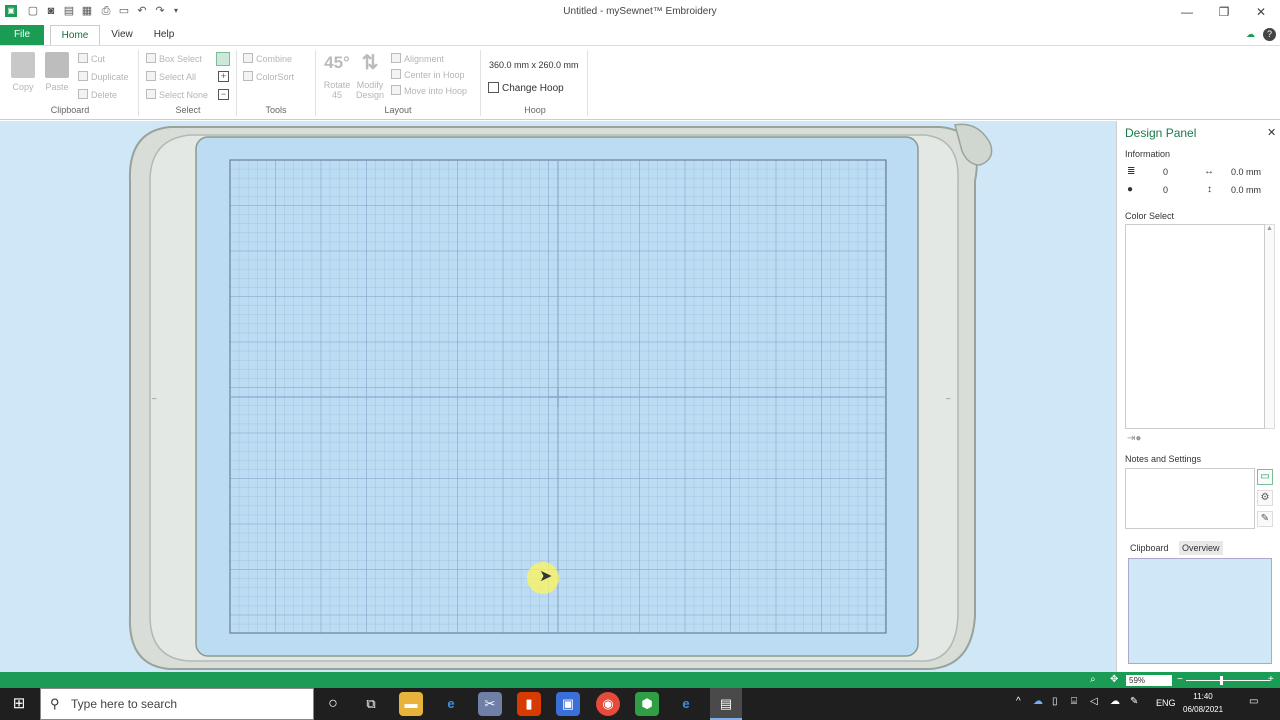  Describe the element at coordinates (1271, 132) in the screenshot. I see `design-panel-close-button: ✕` at that location.